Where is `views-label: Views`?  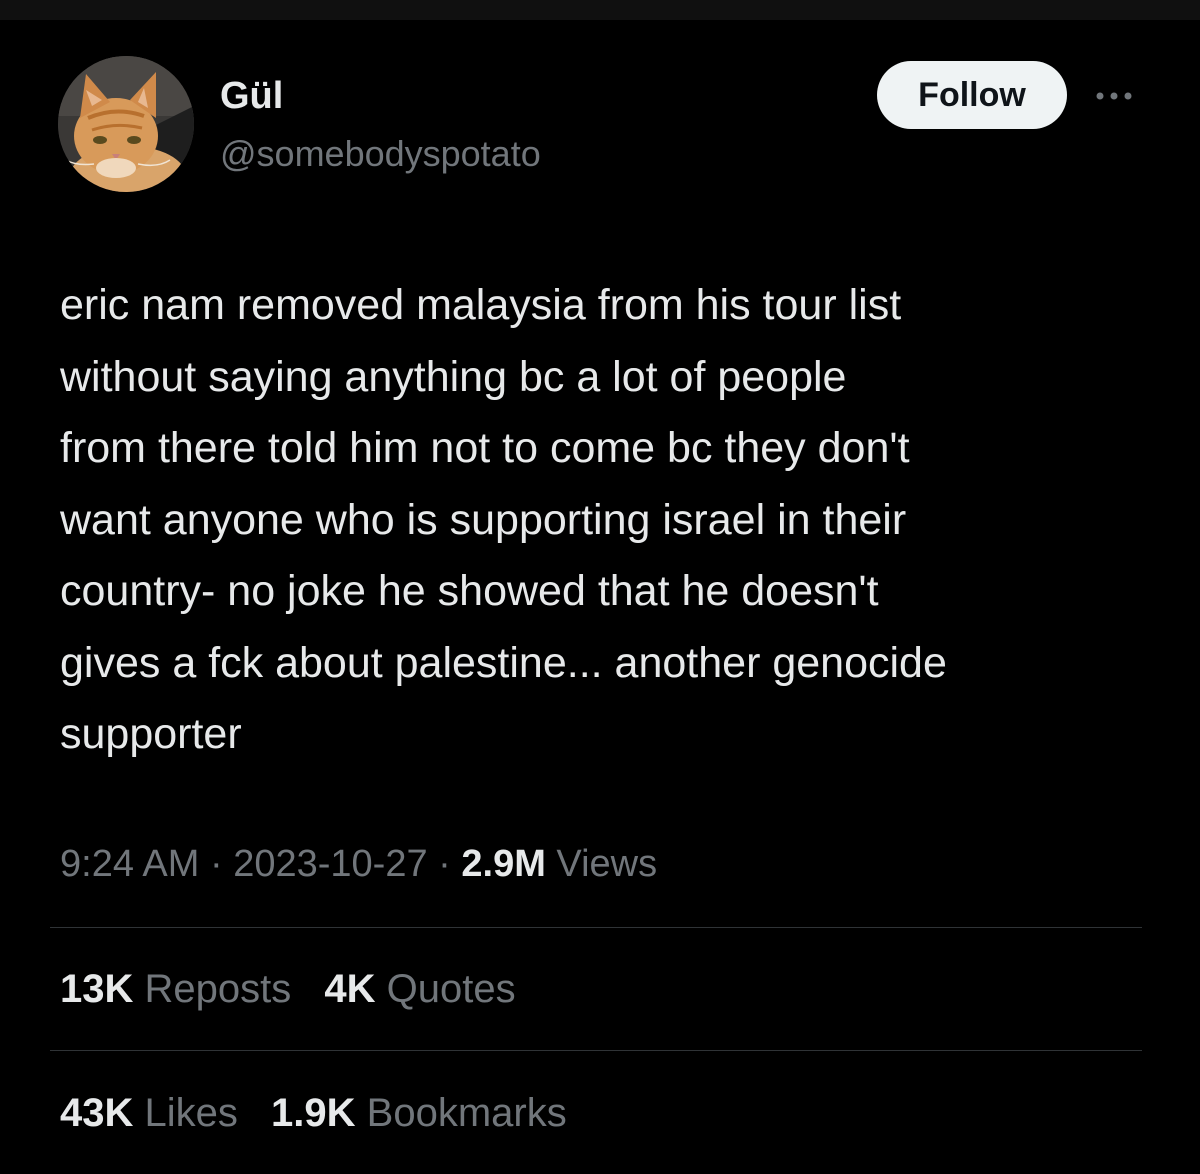 views-label: Views is located at coordinates (607, 864).